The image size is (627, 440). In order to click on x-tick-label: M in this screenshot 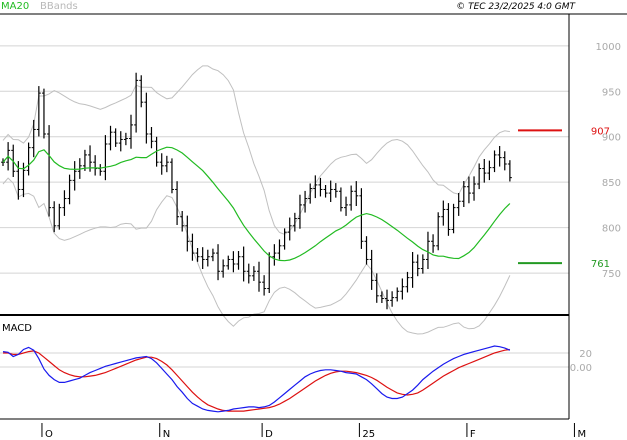, I will do `click(581, 434)`.